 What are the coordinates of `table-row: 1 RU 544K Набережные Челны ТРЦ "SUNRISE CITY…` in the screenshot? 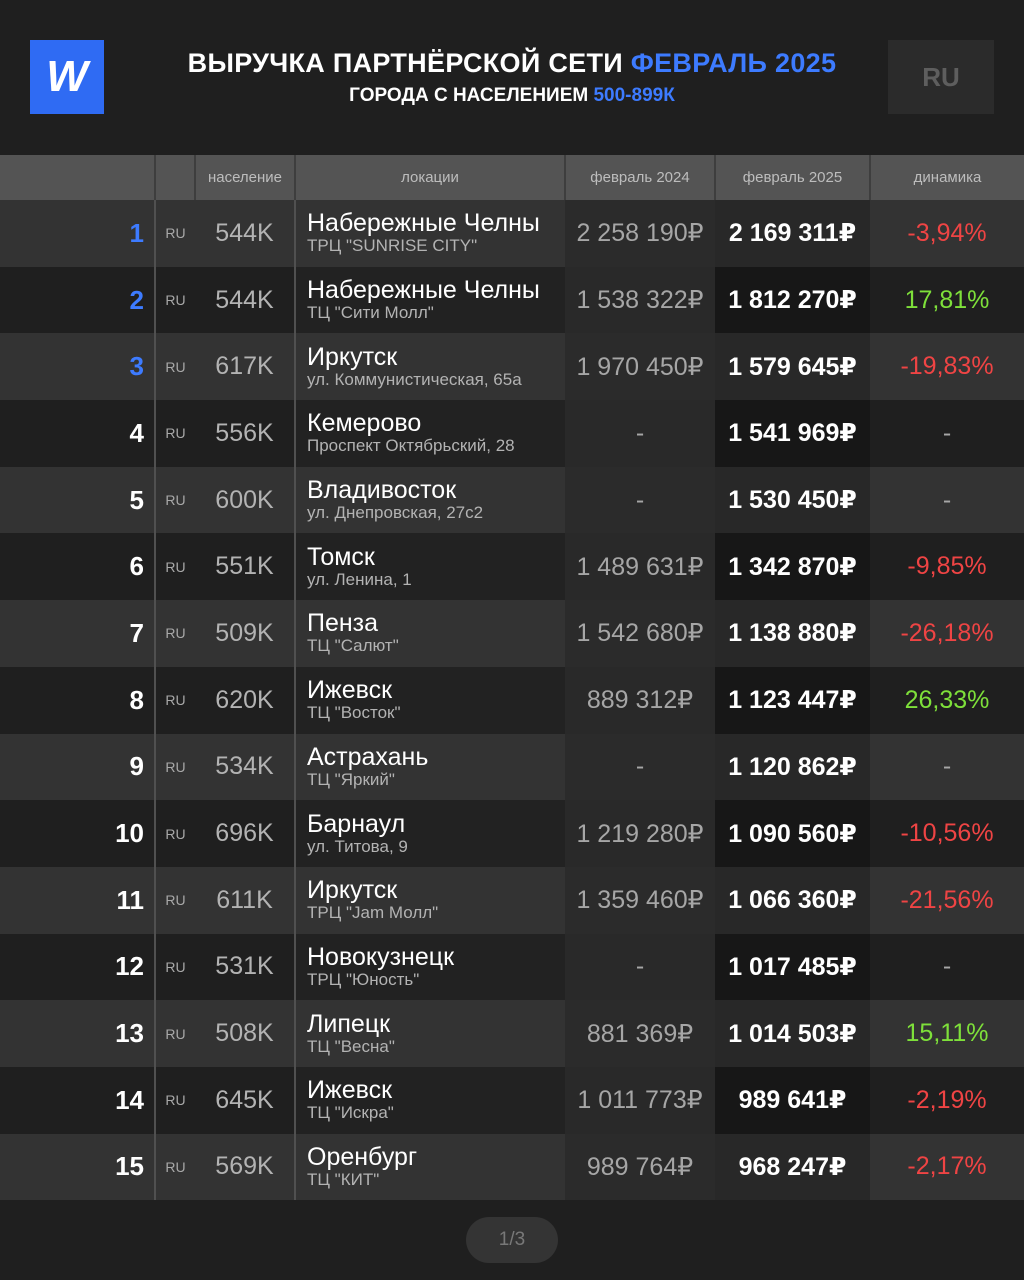 It's located at (512, 233).